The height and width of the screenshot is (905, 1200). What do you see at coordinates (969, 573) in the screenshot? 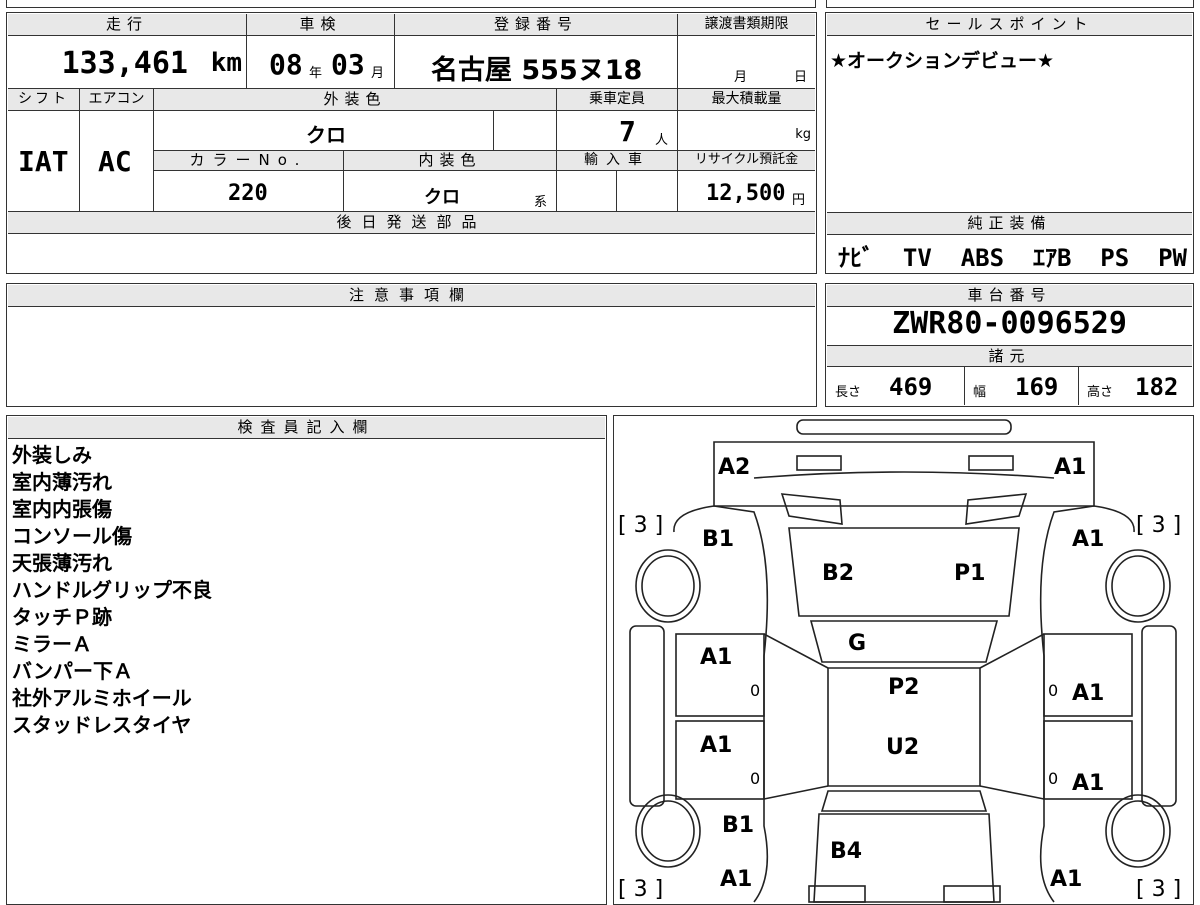
I see `mark-hood-right: P1` at bounding box center [969, 573].